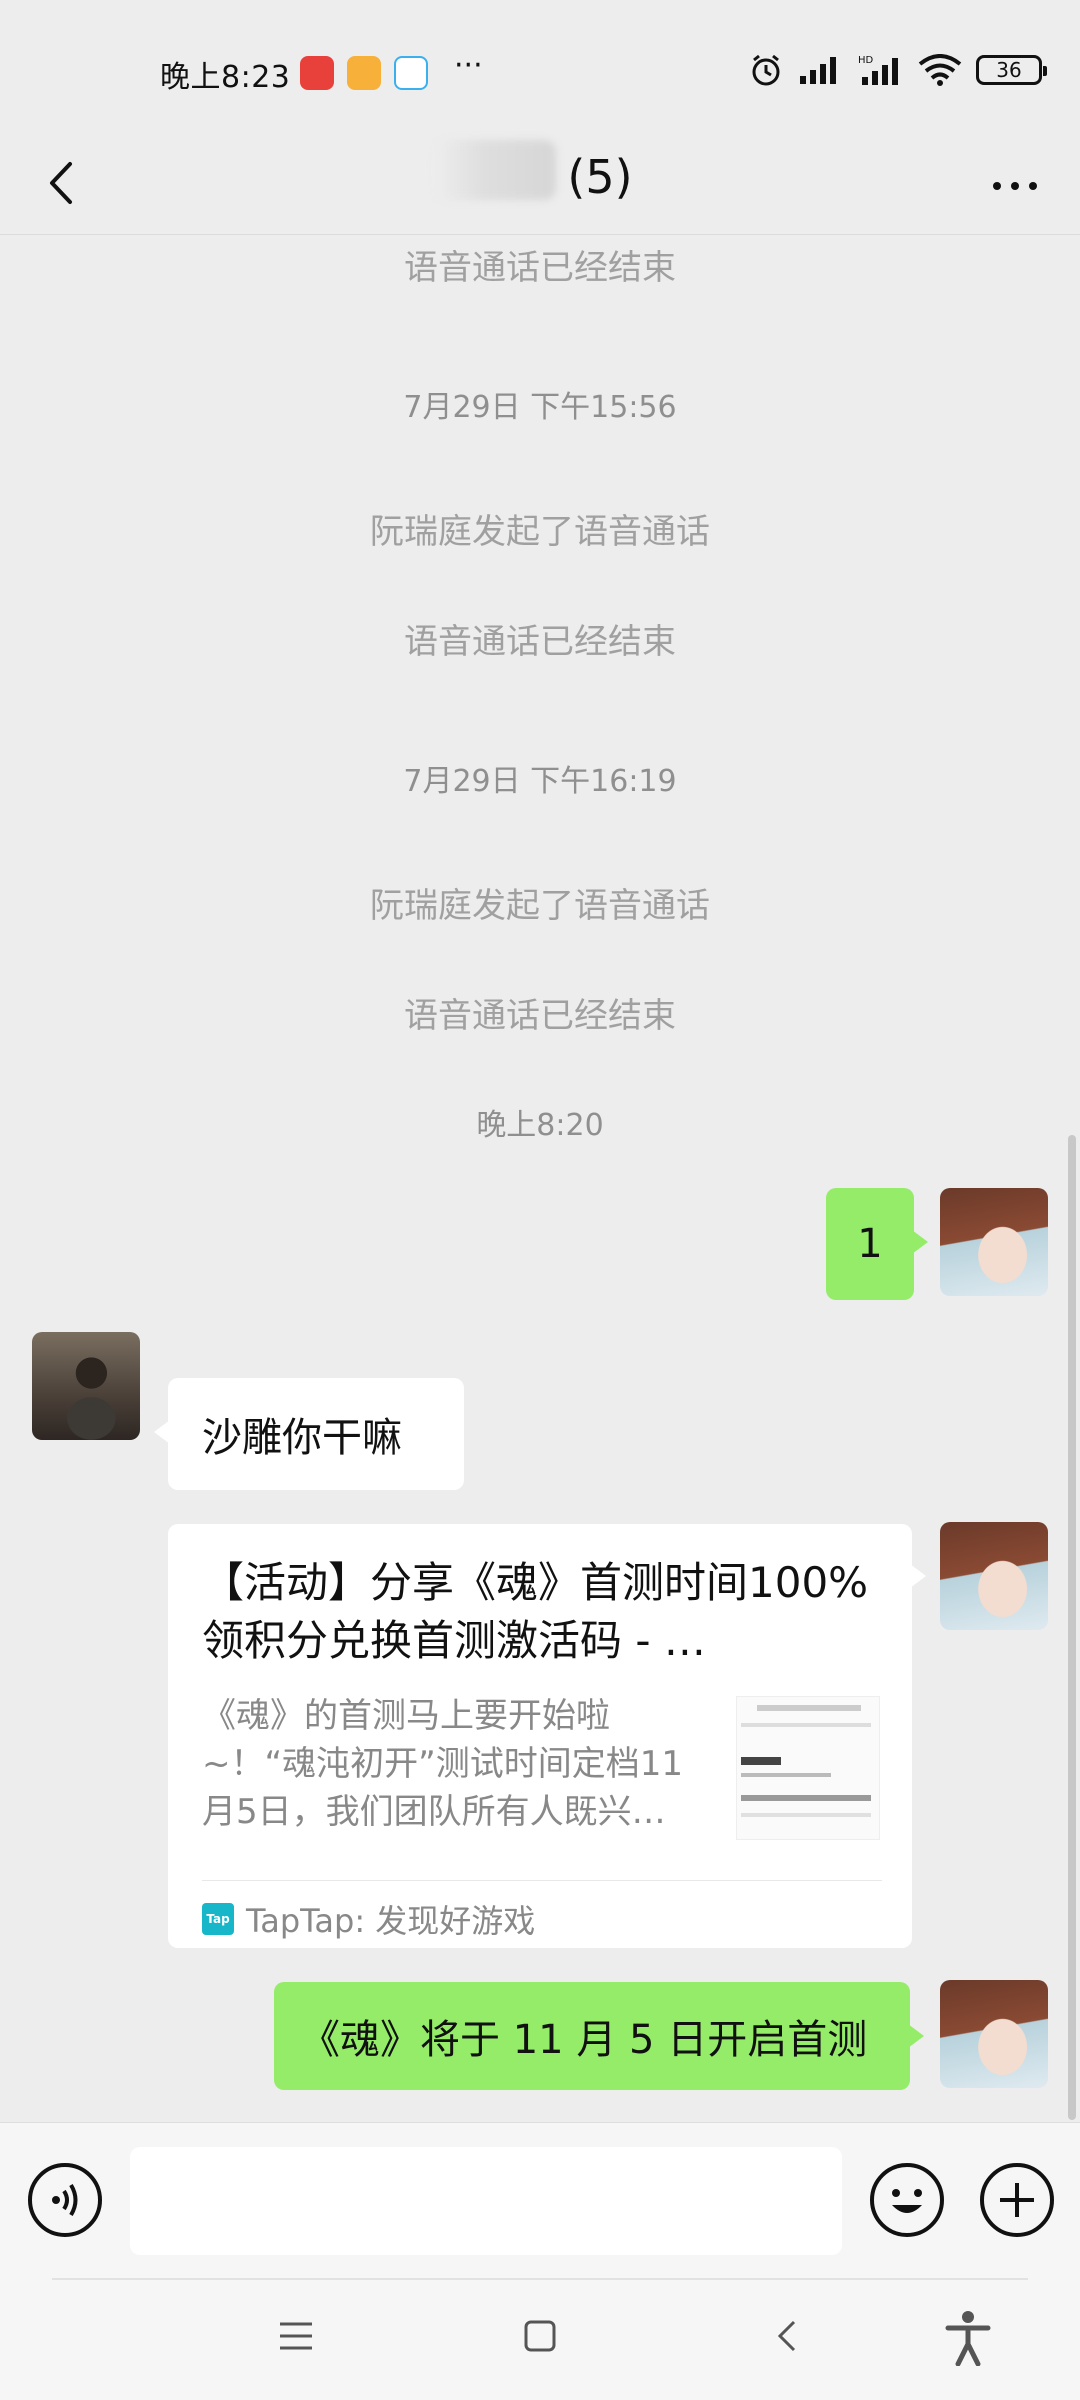 This screenshot has height=2400, width=1080. Describe the element at coordinates (391, 1921) in the screenshot. I see `card-source-label: TapTap: 发现好游戏` at that location.